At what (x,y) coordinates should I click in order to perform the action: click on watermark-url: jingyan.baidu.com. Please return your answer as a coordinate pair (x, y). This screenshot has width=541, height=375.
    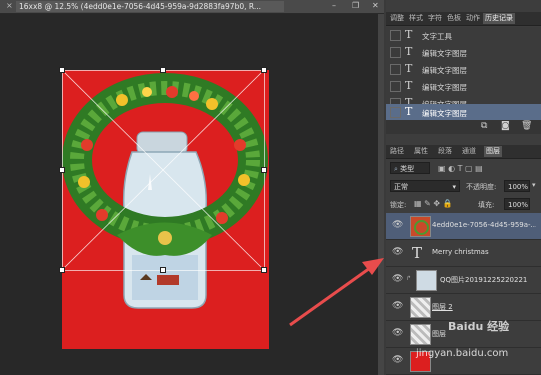
    Looking at the image, I should click on (462, 353).